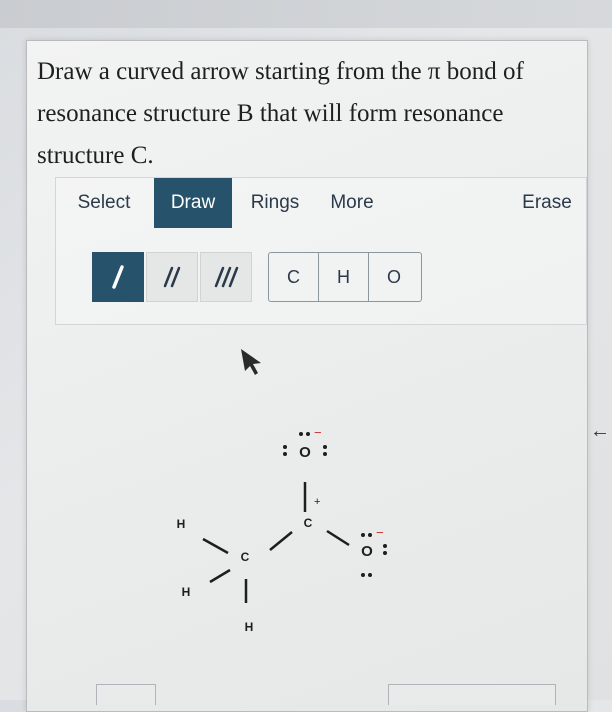 This screenshot has width=612, height=712. What do you see at coordinates (318, 432) in the screenshot?
I see `charge-o-top: −` at bounding box center [318, 432].